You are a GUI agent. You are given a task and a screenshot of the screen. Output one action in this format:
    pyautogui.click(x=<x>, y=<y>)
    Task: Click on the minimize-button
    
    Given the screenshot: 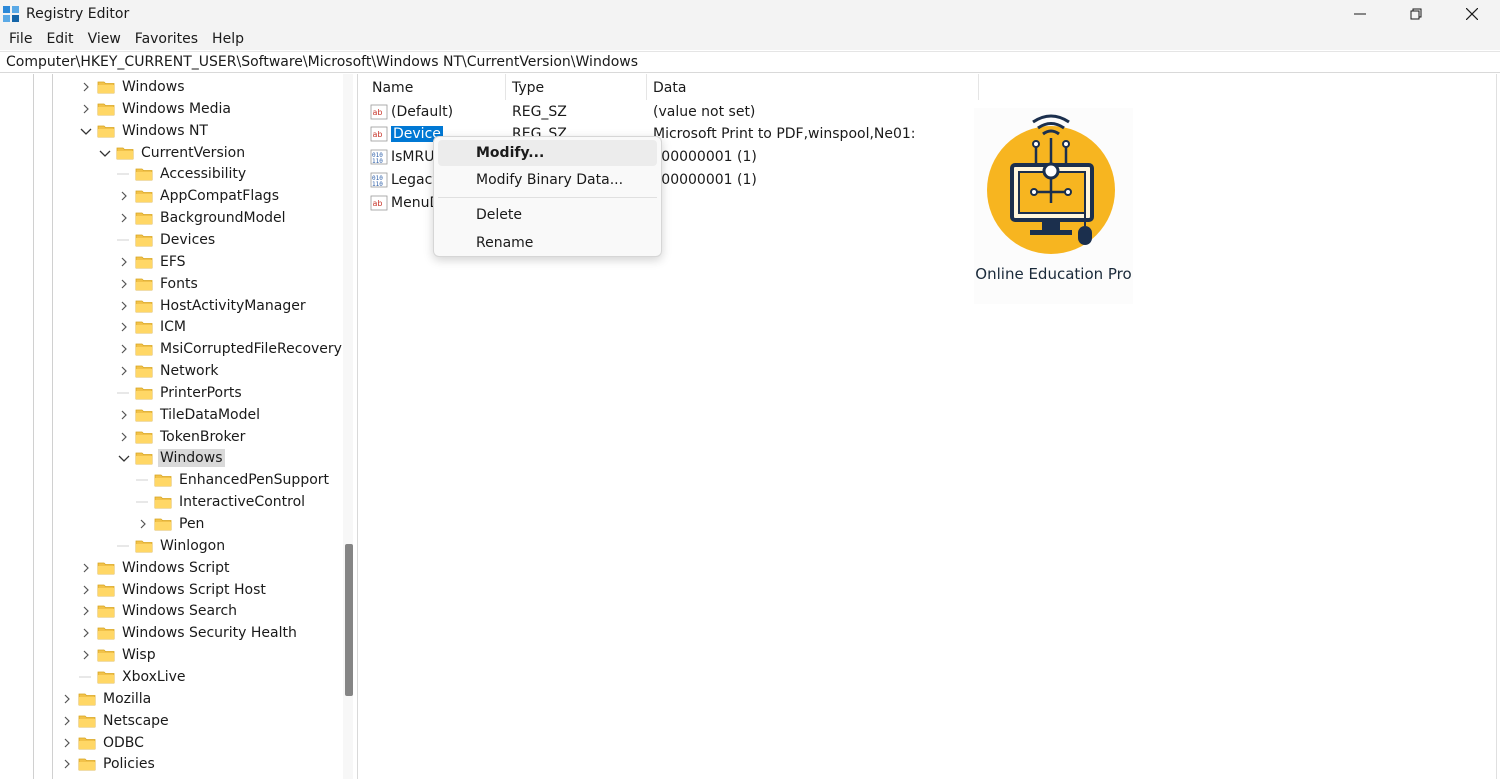 What is the action you would take?
    pyautogui.click(x=1360, y=14)
    